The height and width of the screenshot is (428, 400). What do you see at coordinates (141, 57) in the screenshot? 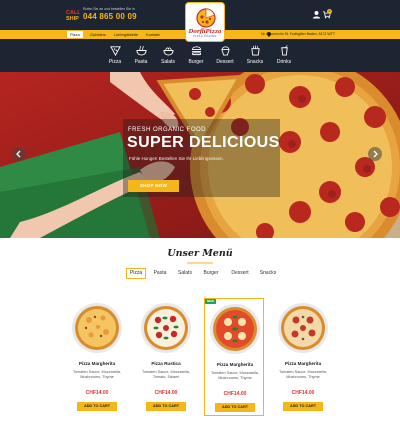
I see `category-pasta: Pasta` at bounding box center [141, 57].